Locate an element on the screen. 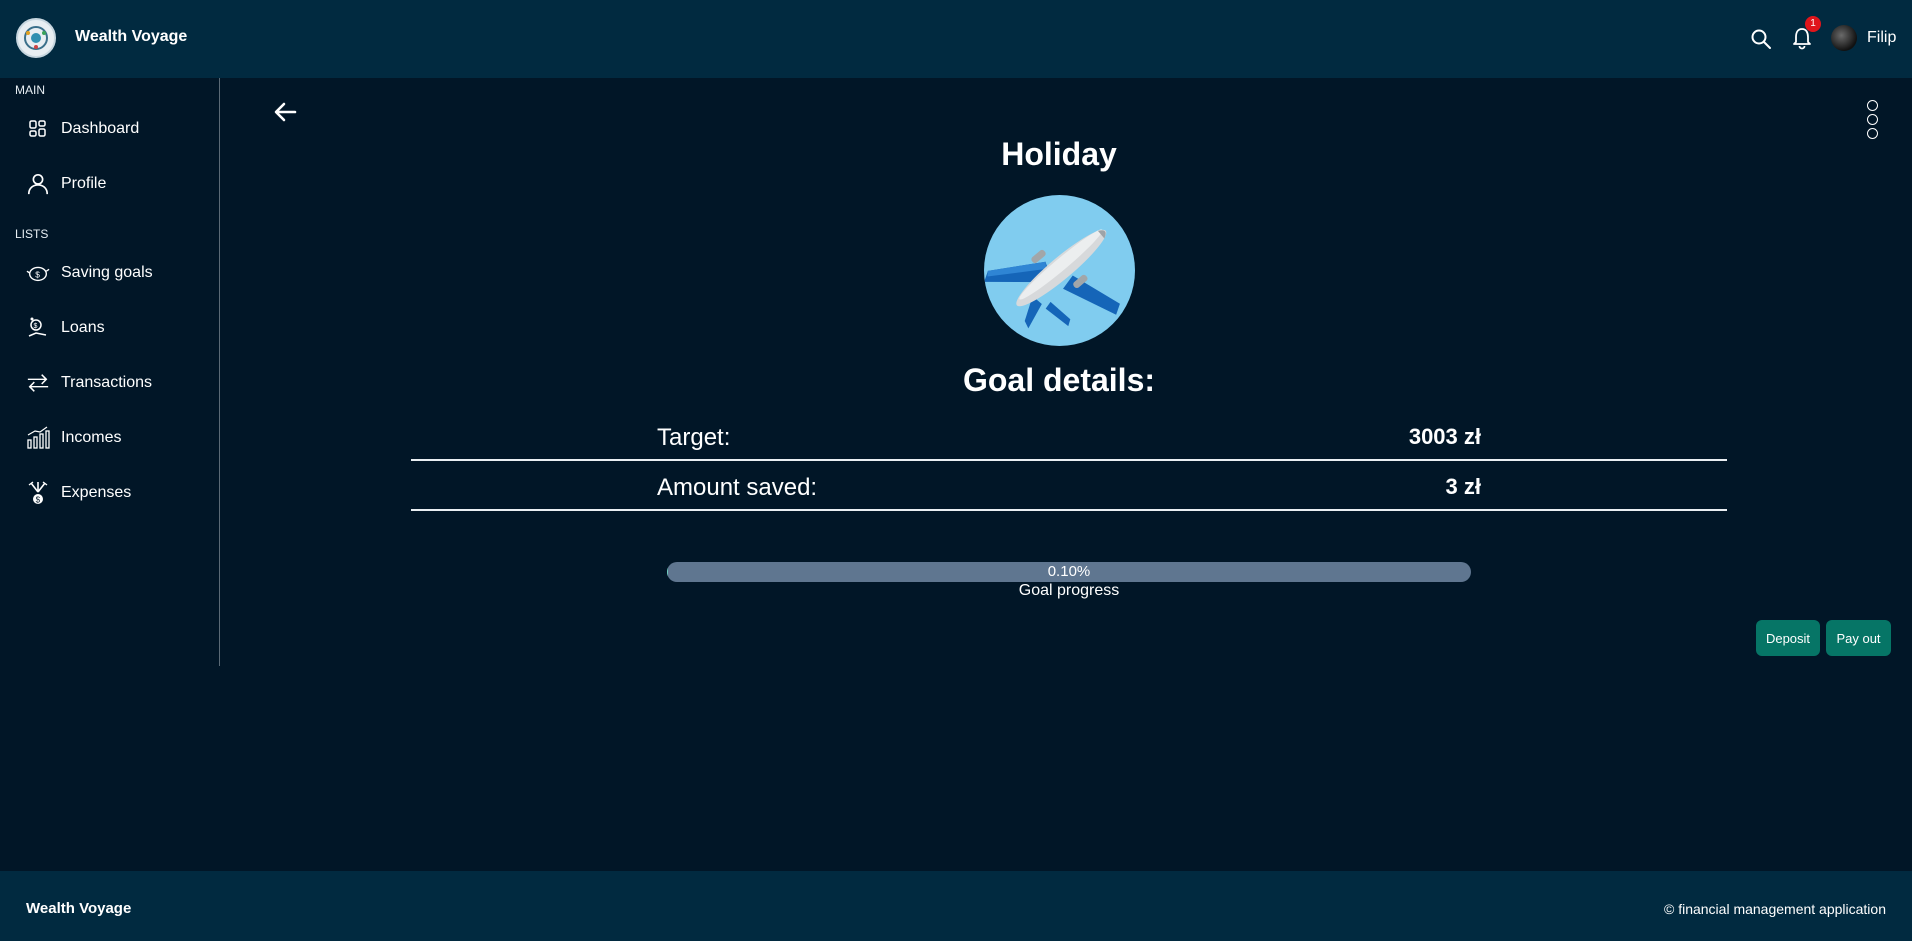  chart-up-icon is located at coordinates (38, 438).